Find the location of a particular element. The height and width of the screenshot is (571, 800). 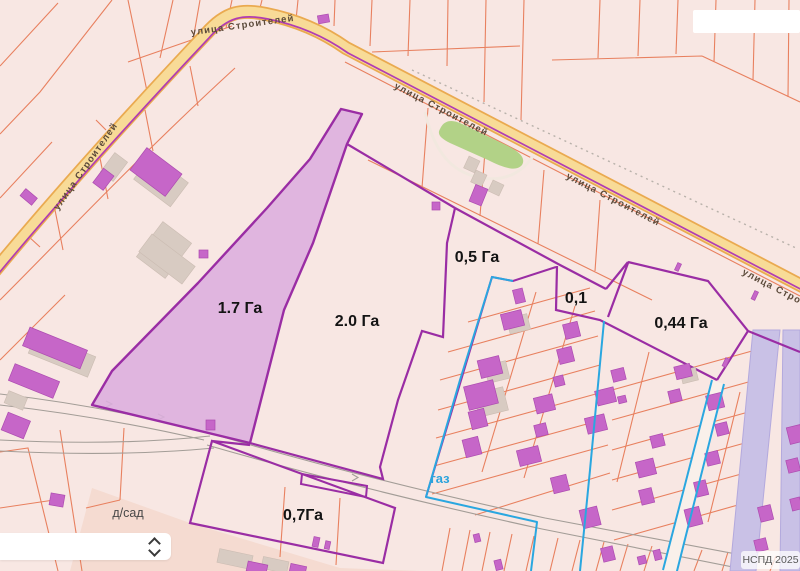

gas-label: газ is located at coordinates (440, 478).